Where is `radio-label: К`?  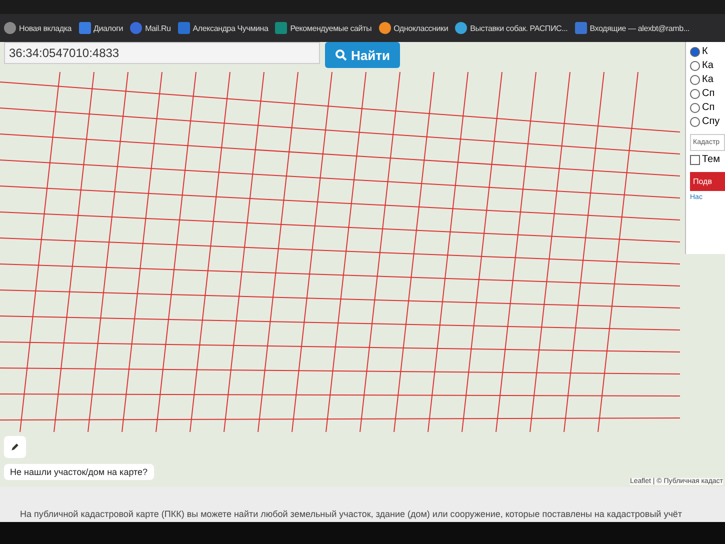 radio-label: К is located at coordinates (705, 51).